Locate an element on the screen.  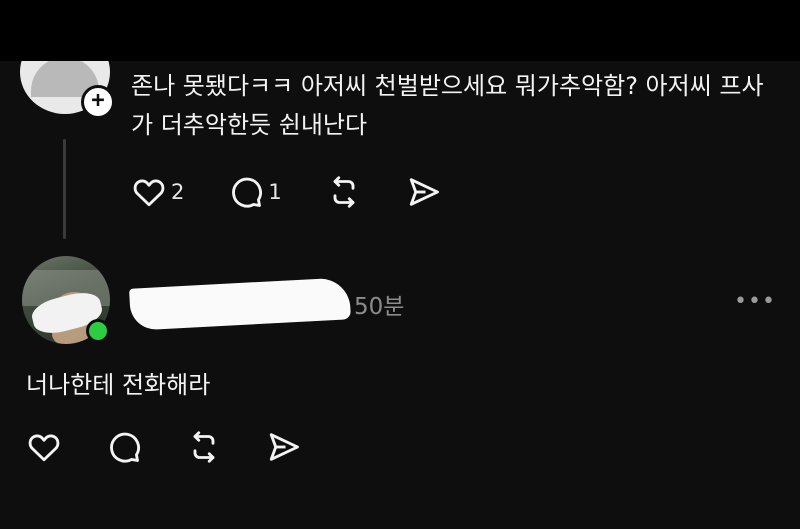
comment-button: 1 is located at coordinates (255, 192).